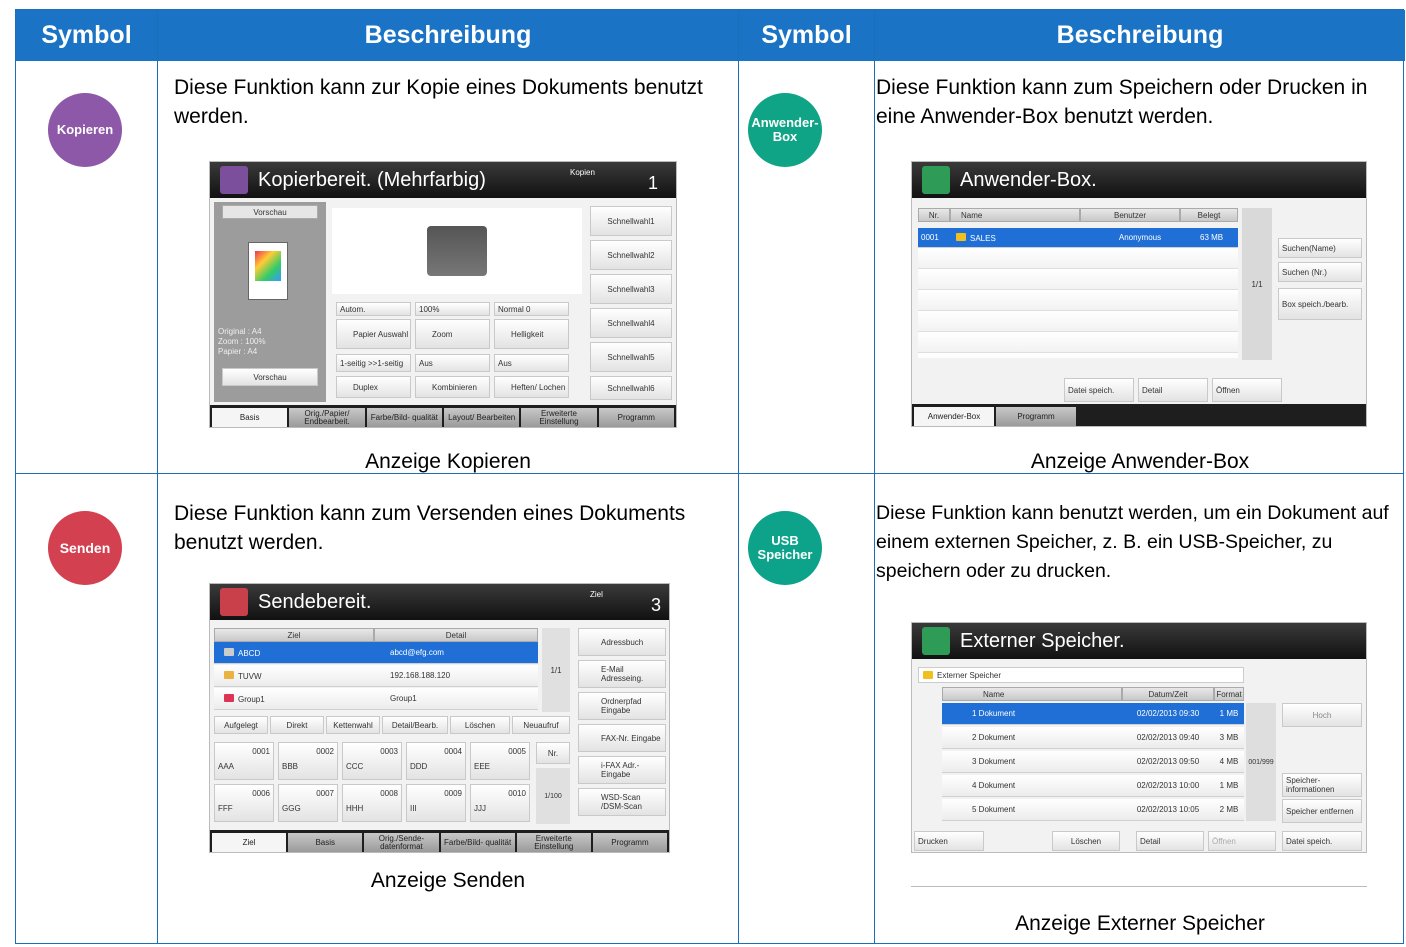  What do you see at coordinates (631, 357) in the screenshot?
I see `quick-5-button: Schnellwahl5` at bounding box center [631, 357].